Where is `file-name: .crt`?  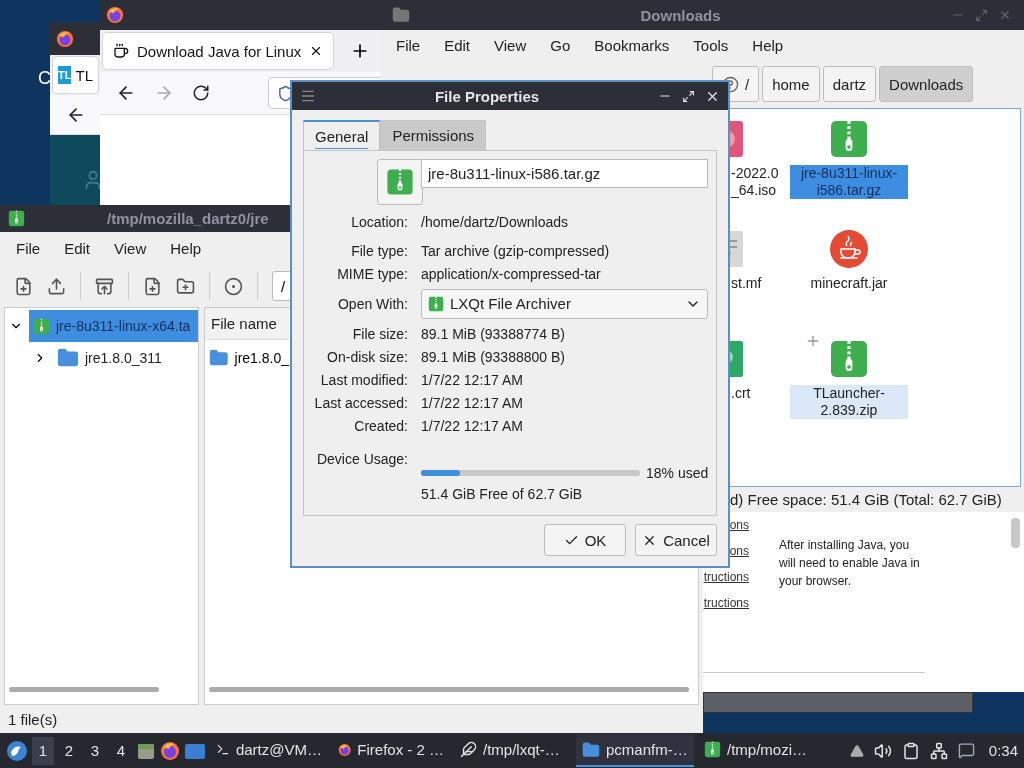 file-name: .crt is located at coordinates (741, 393).